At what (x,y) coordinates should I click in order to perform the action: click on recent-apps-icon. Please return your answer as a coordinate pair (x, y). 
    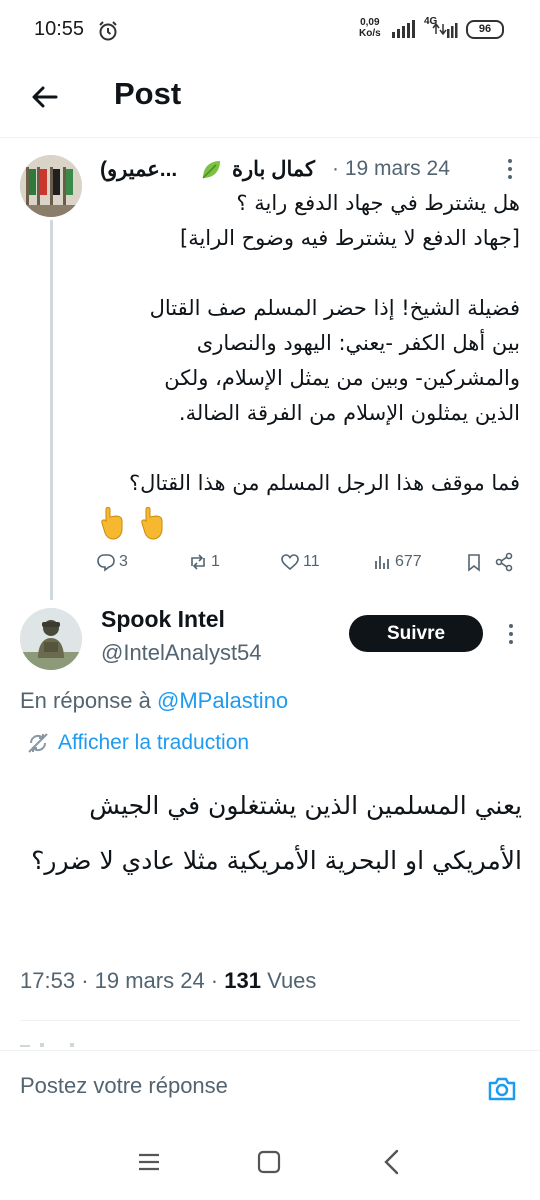
    Looking at the image, I should click on (149, 1162).